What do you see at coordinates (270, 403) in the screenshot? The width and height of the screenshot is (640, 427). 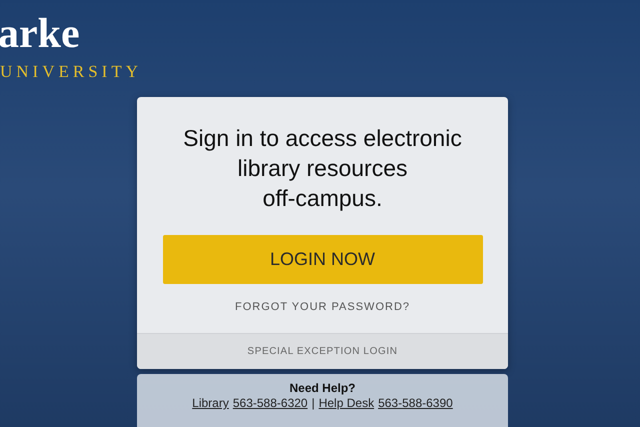 I see `phone-link: 563-588-6320` at bounding box center [270, 403].